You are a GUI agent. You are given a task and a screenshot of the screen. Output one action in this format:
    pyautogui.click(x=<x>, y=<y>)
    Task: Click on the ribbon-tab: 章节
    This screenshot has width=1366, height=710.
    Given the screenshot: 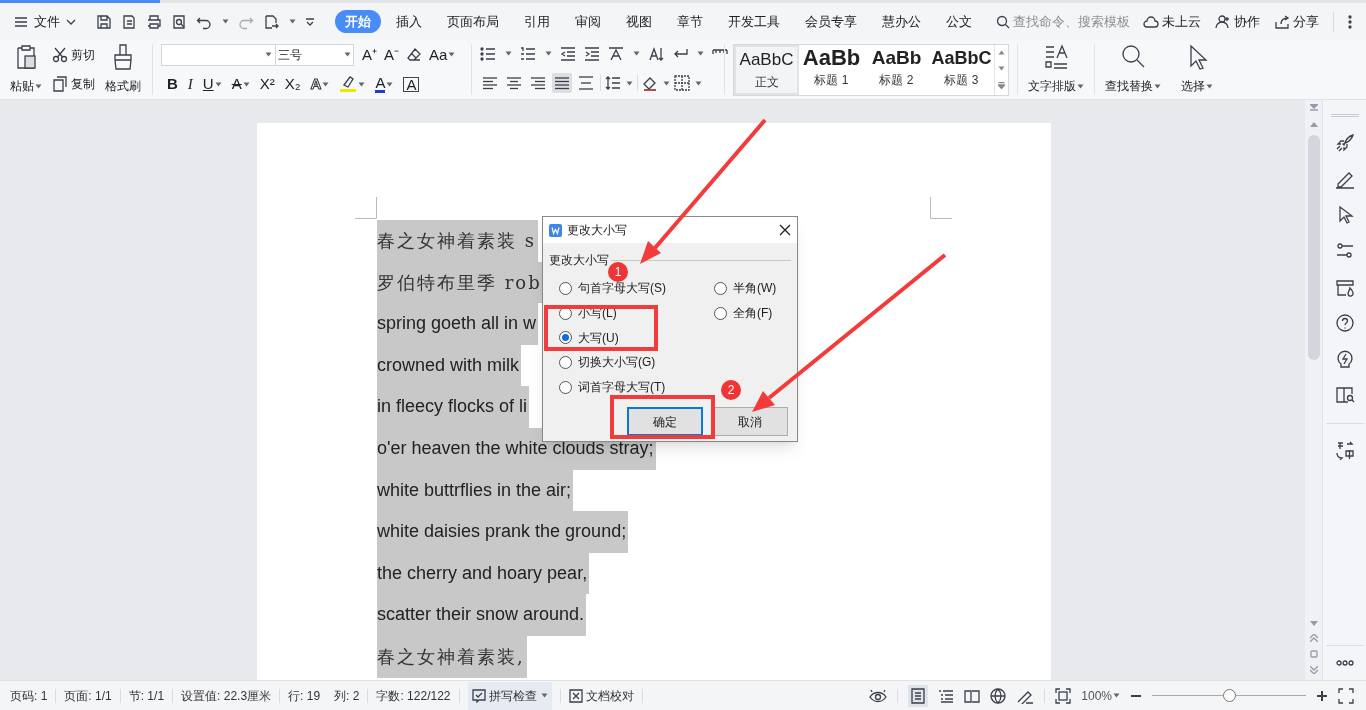 What is the action you would take?
    pyautogui.click(x=690, y=21)
    